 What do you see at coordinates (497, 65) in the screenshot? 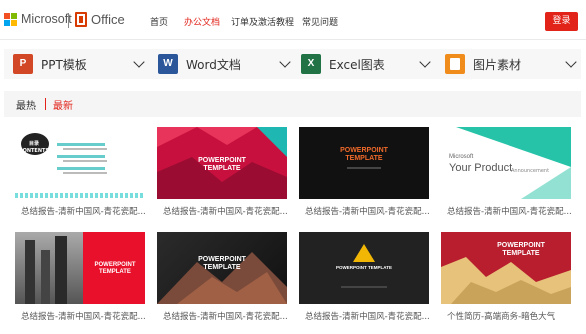
I see `category-label: 图片素材` at bounding box center [497, 65].